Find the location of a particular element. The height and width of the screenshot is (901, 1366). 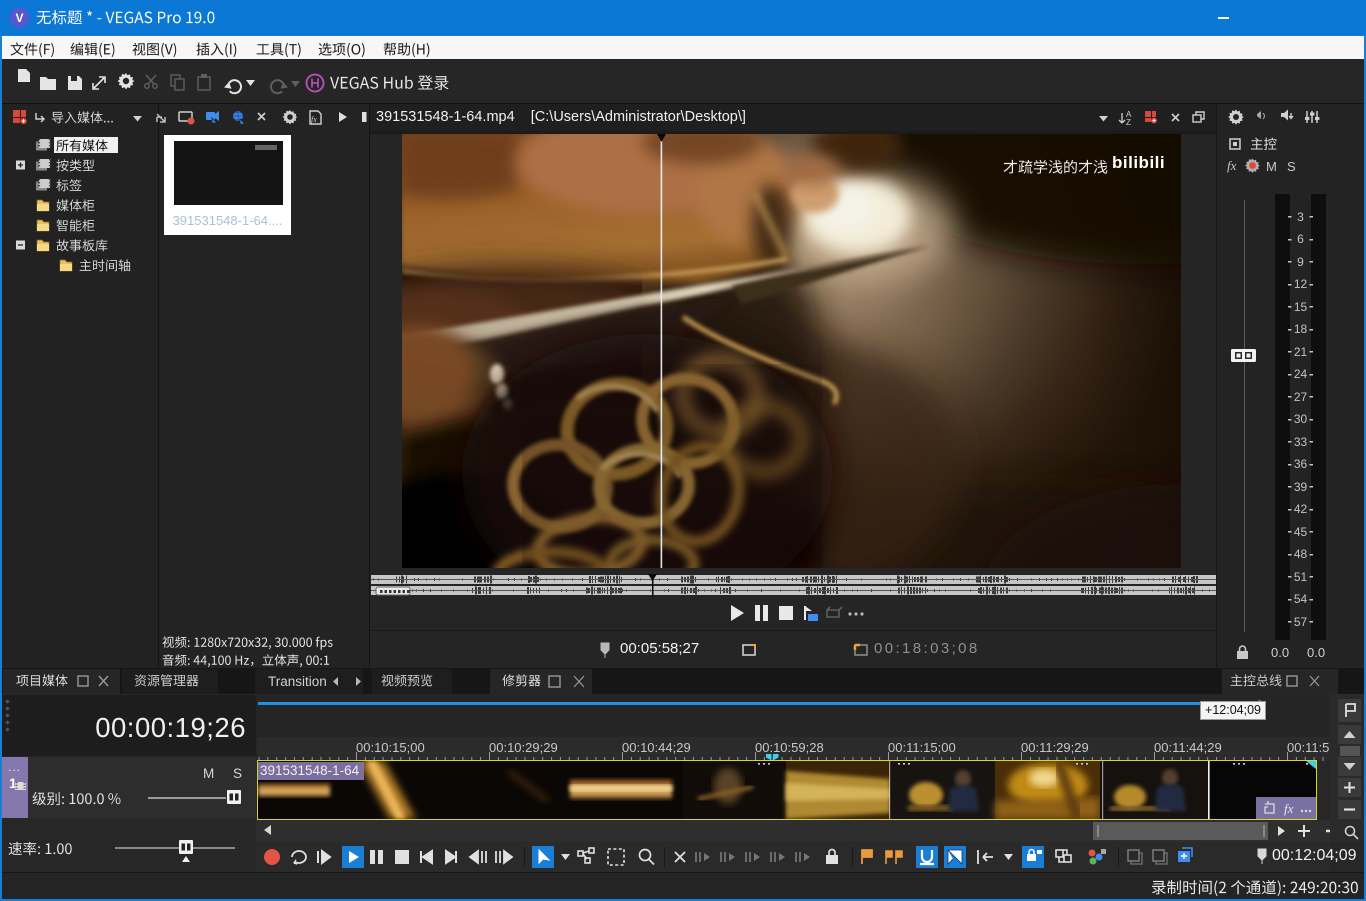

svg-text: 42 is located at coordinates (1301, 509).